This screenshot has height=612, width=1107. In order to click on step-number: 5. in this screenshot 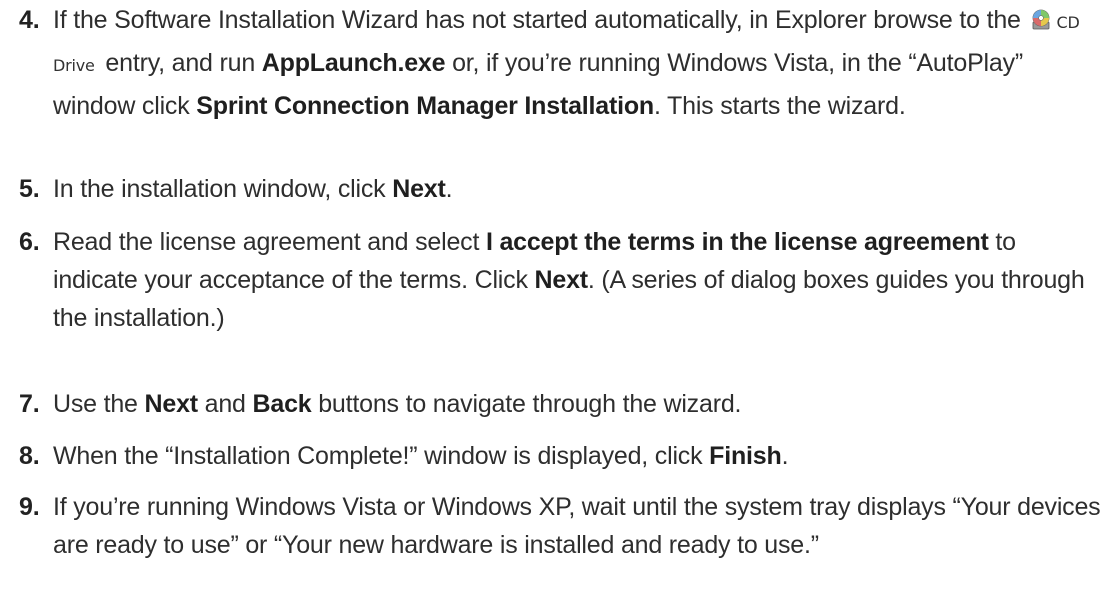, I will do `click(29, 189)`.